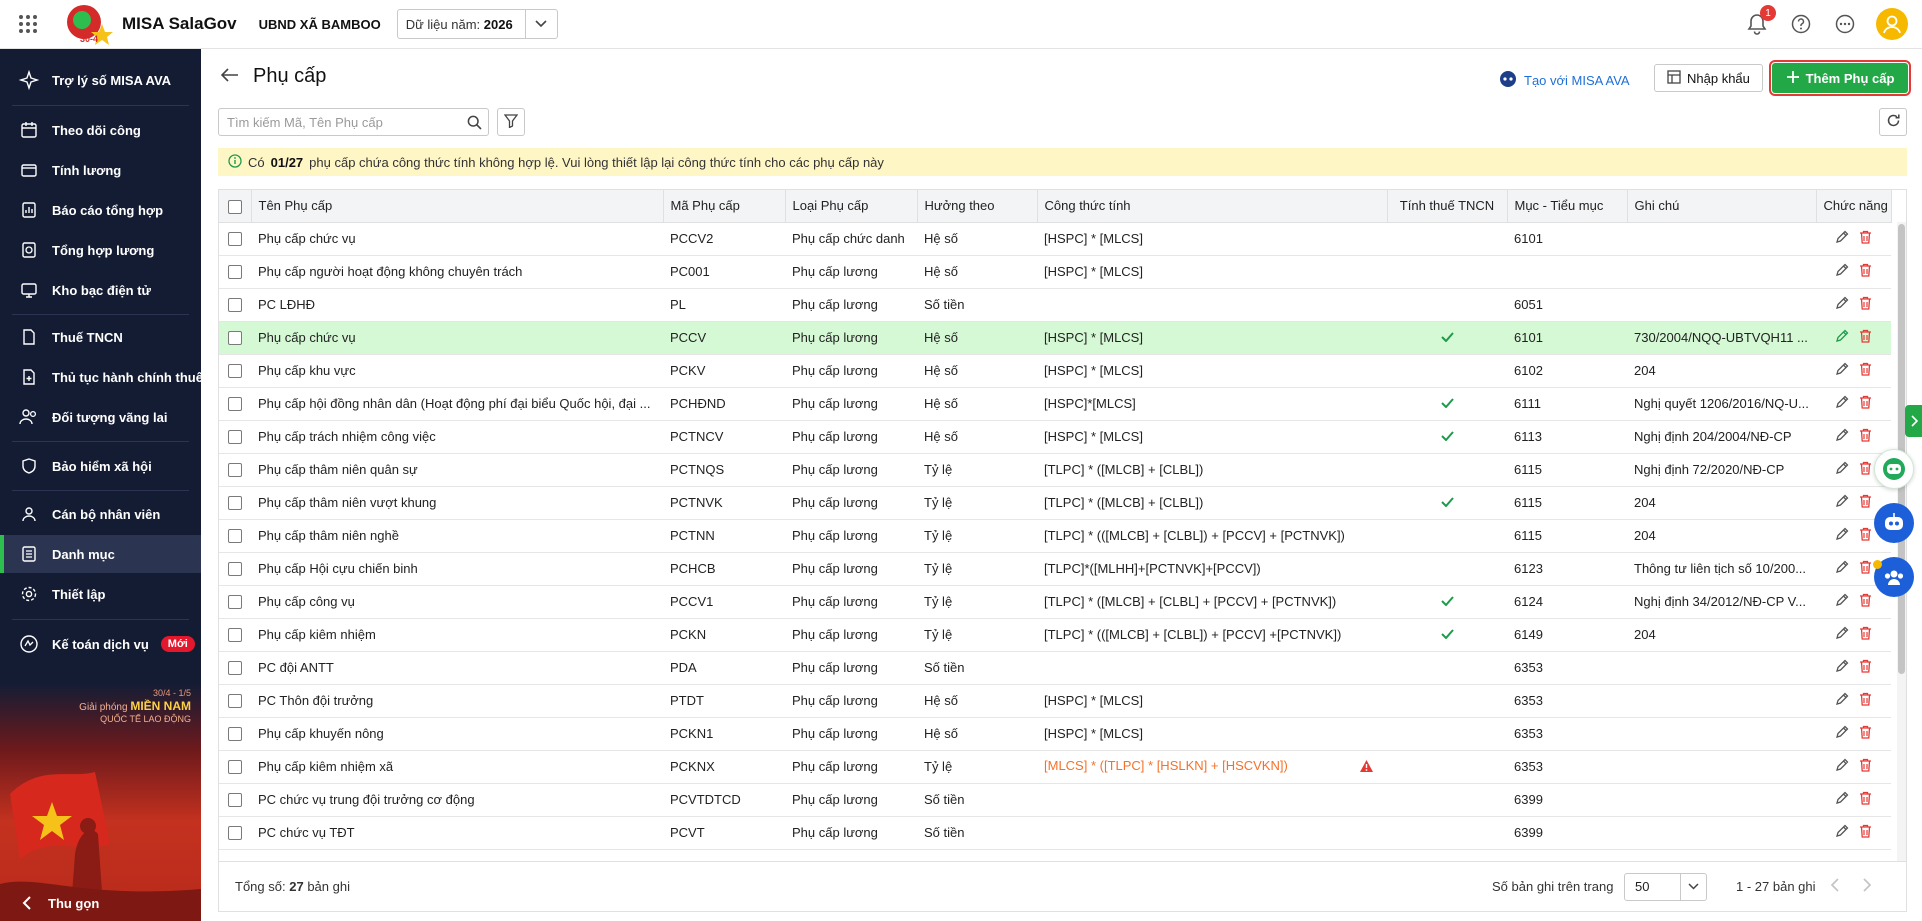 This screenshot has height=921, width=1922. What do you see at coordinates (100, 290) in the screenshot?
I see `sidebar-item-e-treasury: Kho bạc điện tử` at bounding box center [100, 290].